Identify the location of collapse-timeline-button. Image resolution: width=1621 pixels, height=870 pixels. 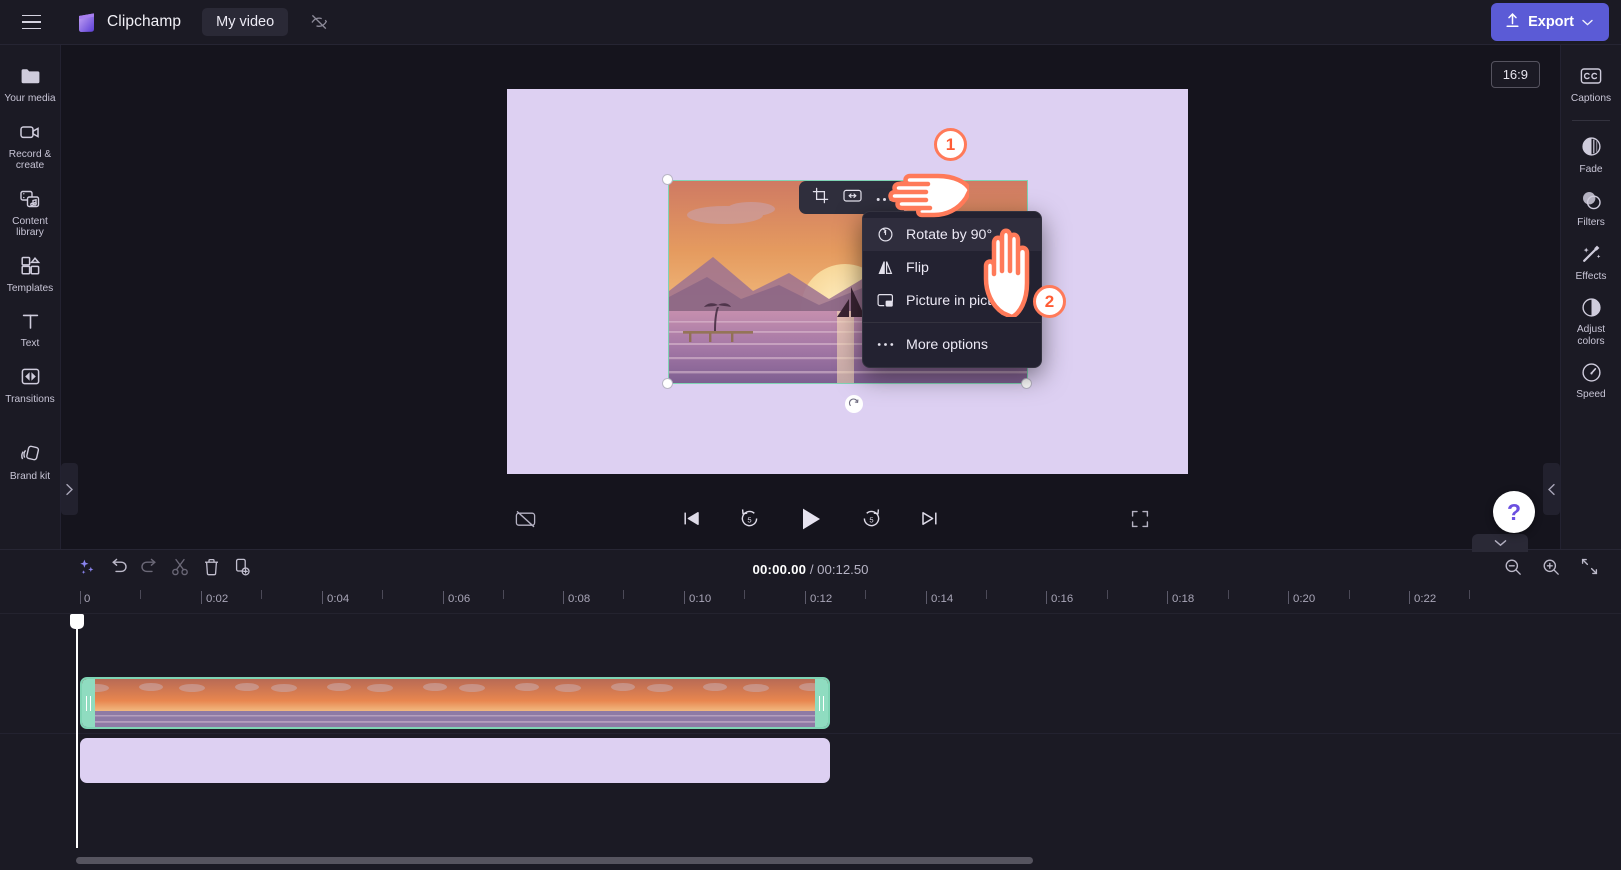
(1500, 543).